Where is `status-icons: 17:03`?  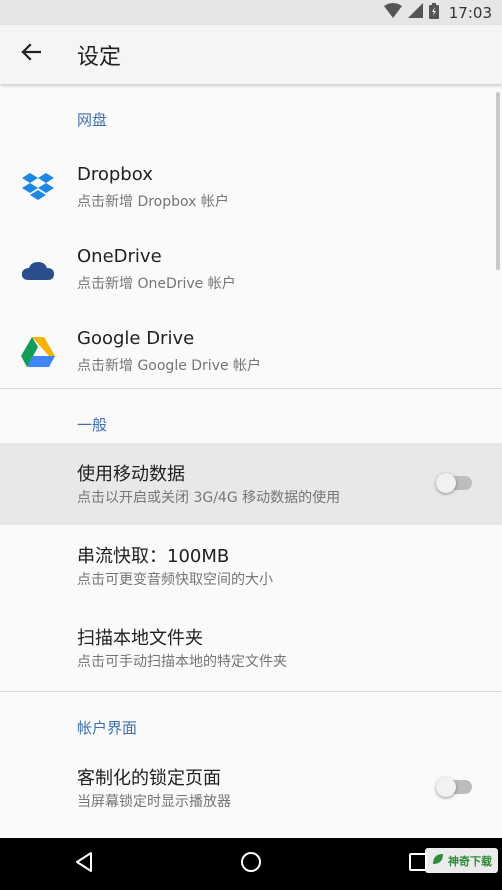
status-icons: 17:03 is located at coordinates (437, 12).